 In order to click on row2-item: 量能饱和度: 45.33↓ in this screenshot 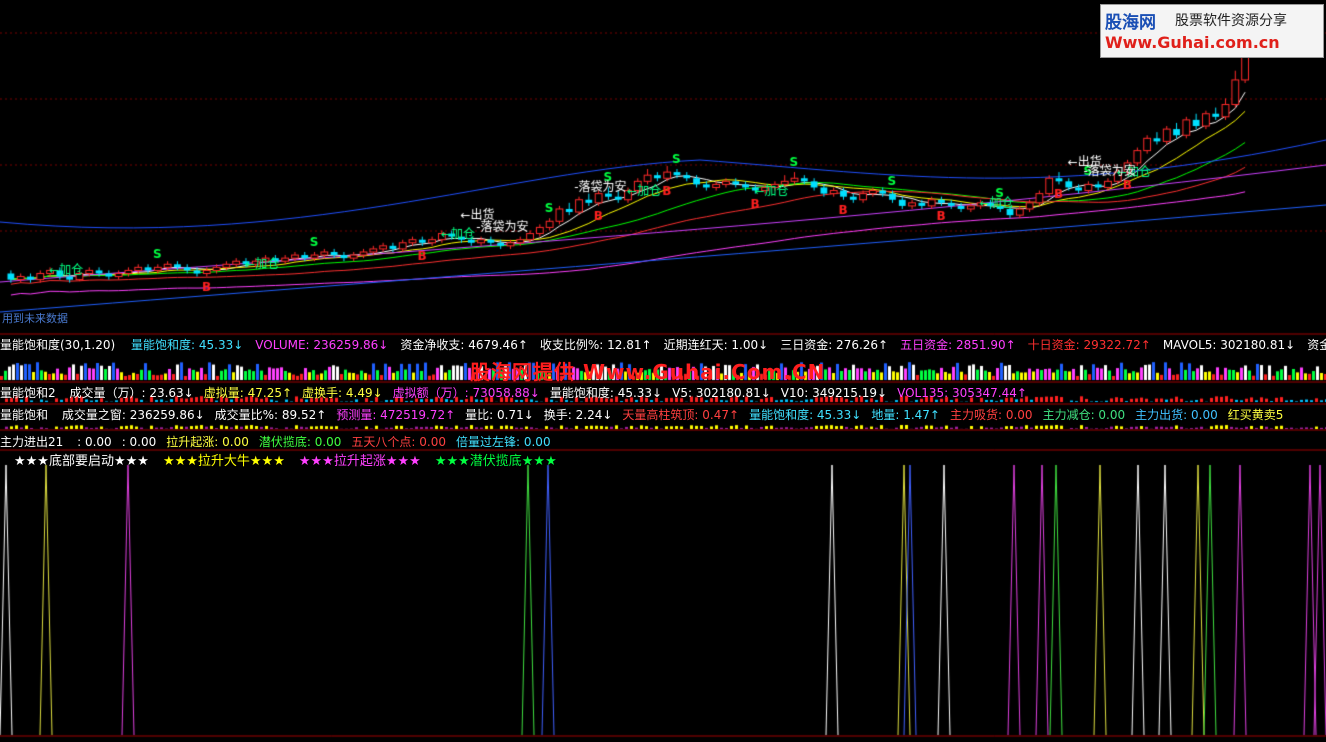, I will do `click(606, 393)`.